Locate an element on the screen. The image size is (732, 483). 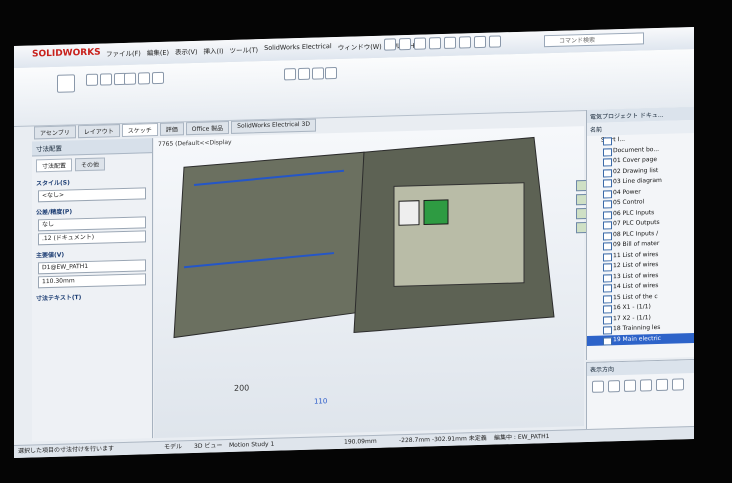
rectangle-icon is located at coordinates (105, 79).